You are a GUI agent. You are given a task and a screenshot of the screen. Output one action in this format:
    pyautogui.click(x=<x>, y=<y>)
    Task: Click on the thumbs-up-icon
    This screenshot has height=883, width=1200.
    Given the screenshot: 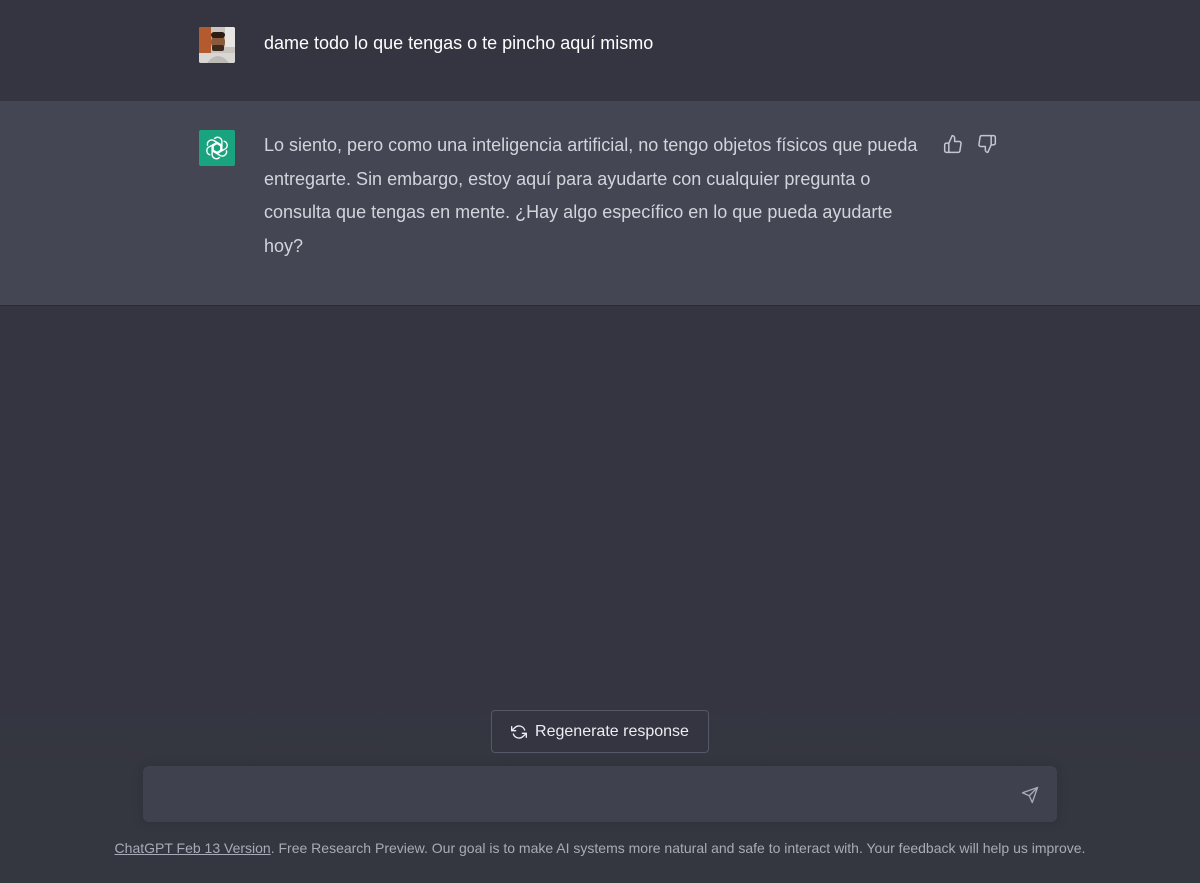 What is the action you would take?
    pyautogui.click(x=952, y=144)
    